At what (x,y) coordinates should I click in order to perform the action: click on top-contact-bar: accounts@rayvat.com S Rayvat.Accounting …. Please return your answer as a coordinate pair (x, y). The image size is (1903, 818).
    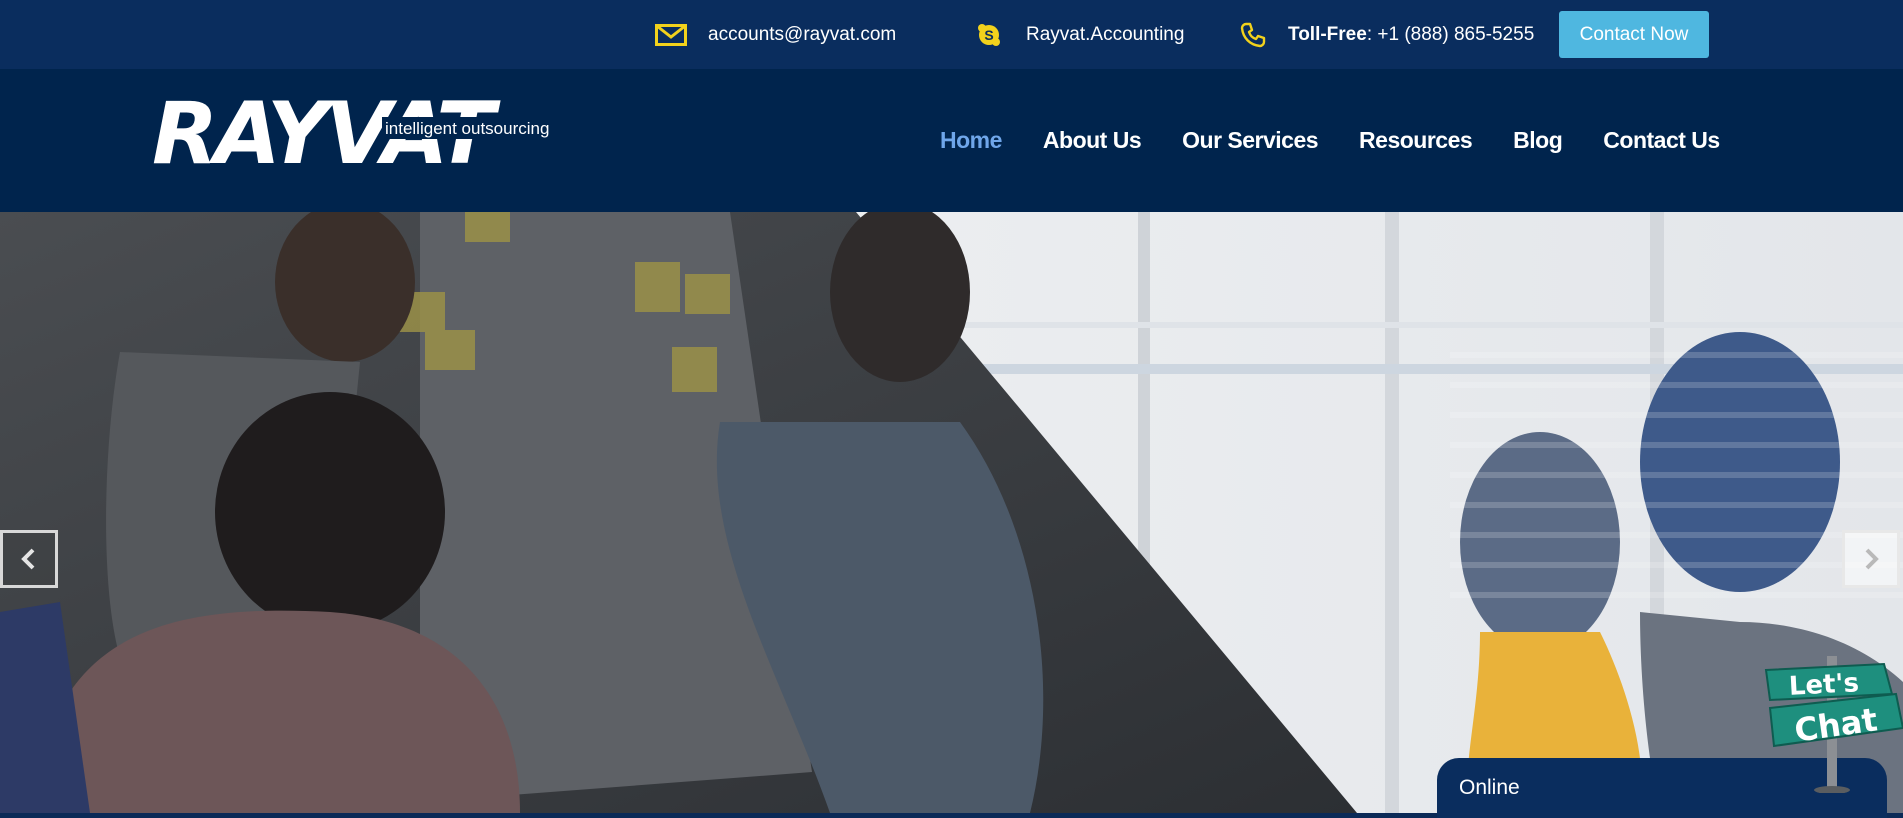
    Looking at the image, I should click on (951, 34).